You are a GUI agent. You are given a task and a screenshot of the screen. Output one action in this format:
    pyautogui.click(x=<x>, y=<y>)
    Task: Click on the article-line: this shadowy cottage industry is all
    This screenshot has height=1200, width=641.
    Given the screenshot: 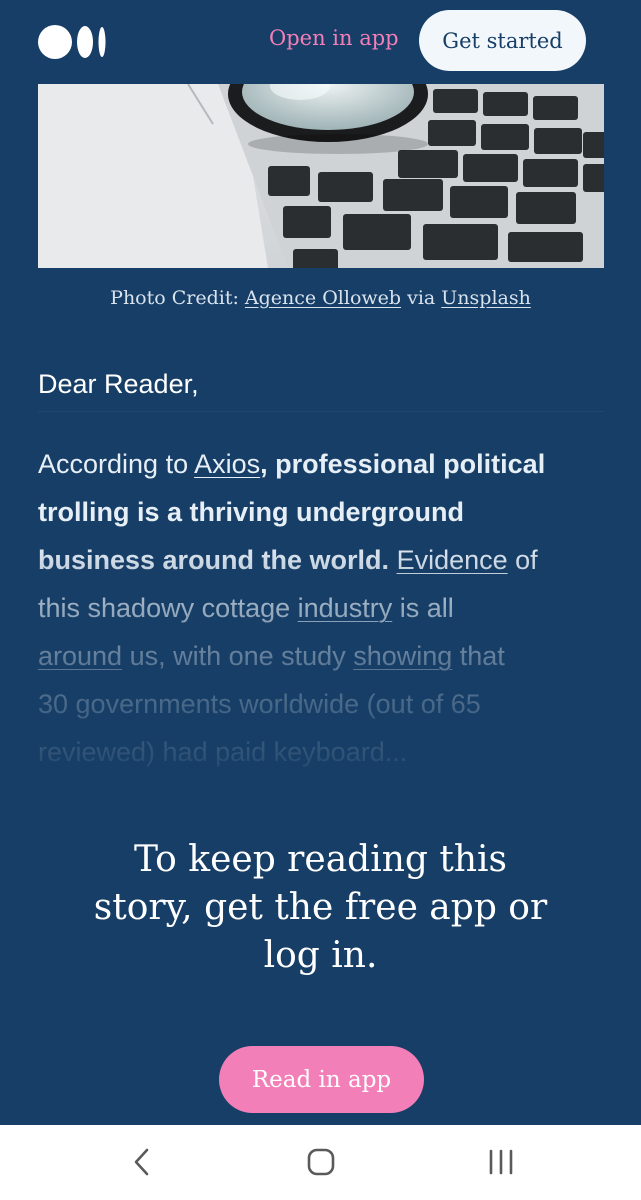 What is the action you would take?
    pyautogui.click(x=321, y=608)
    